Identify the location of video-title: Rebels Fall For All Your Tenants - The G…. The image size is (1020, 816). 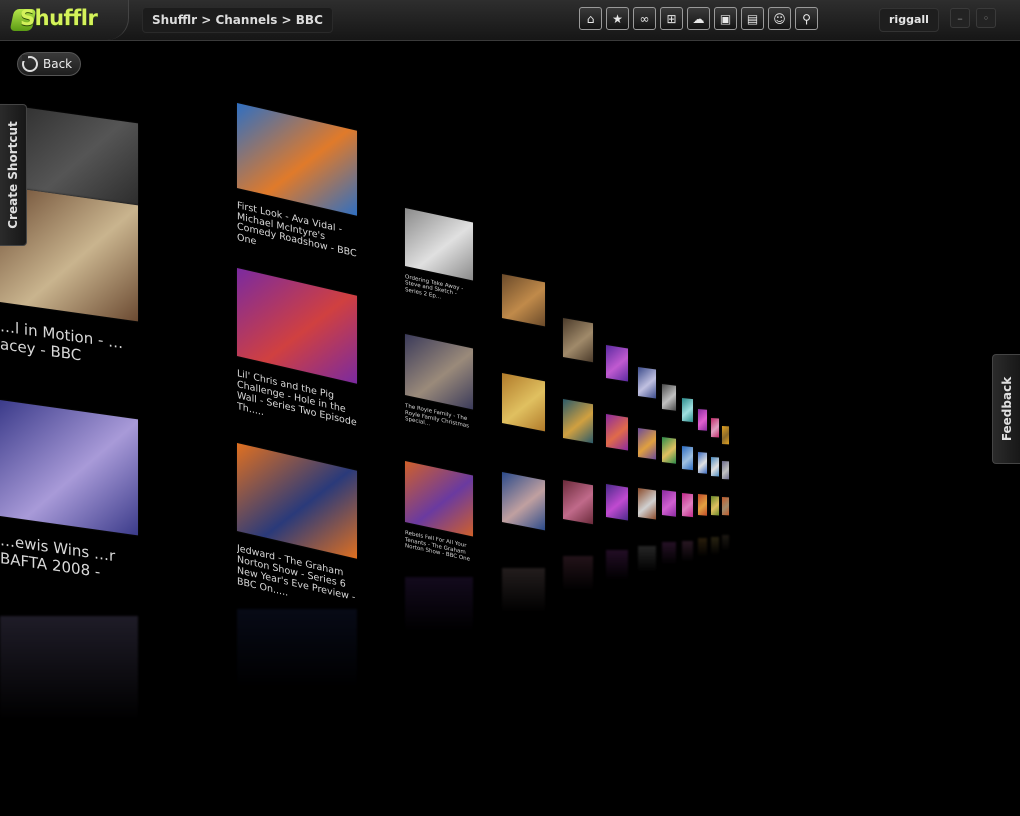
(438, 546).